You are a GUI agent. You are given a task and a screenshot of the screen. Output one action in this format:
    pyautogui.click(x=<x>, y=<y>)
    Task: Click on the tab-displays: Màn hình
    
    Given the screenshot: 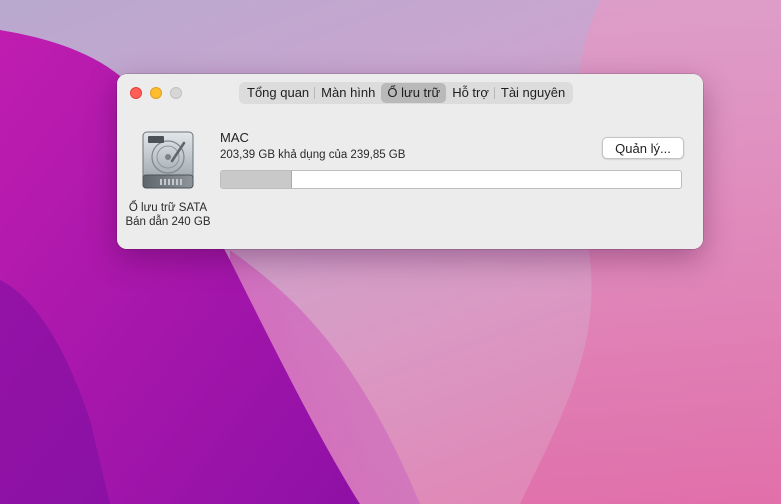 What is the action you would take?
    pyautogui.click(x=348, y=93)
    